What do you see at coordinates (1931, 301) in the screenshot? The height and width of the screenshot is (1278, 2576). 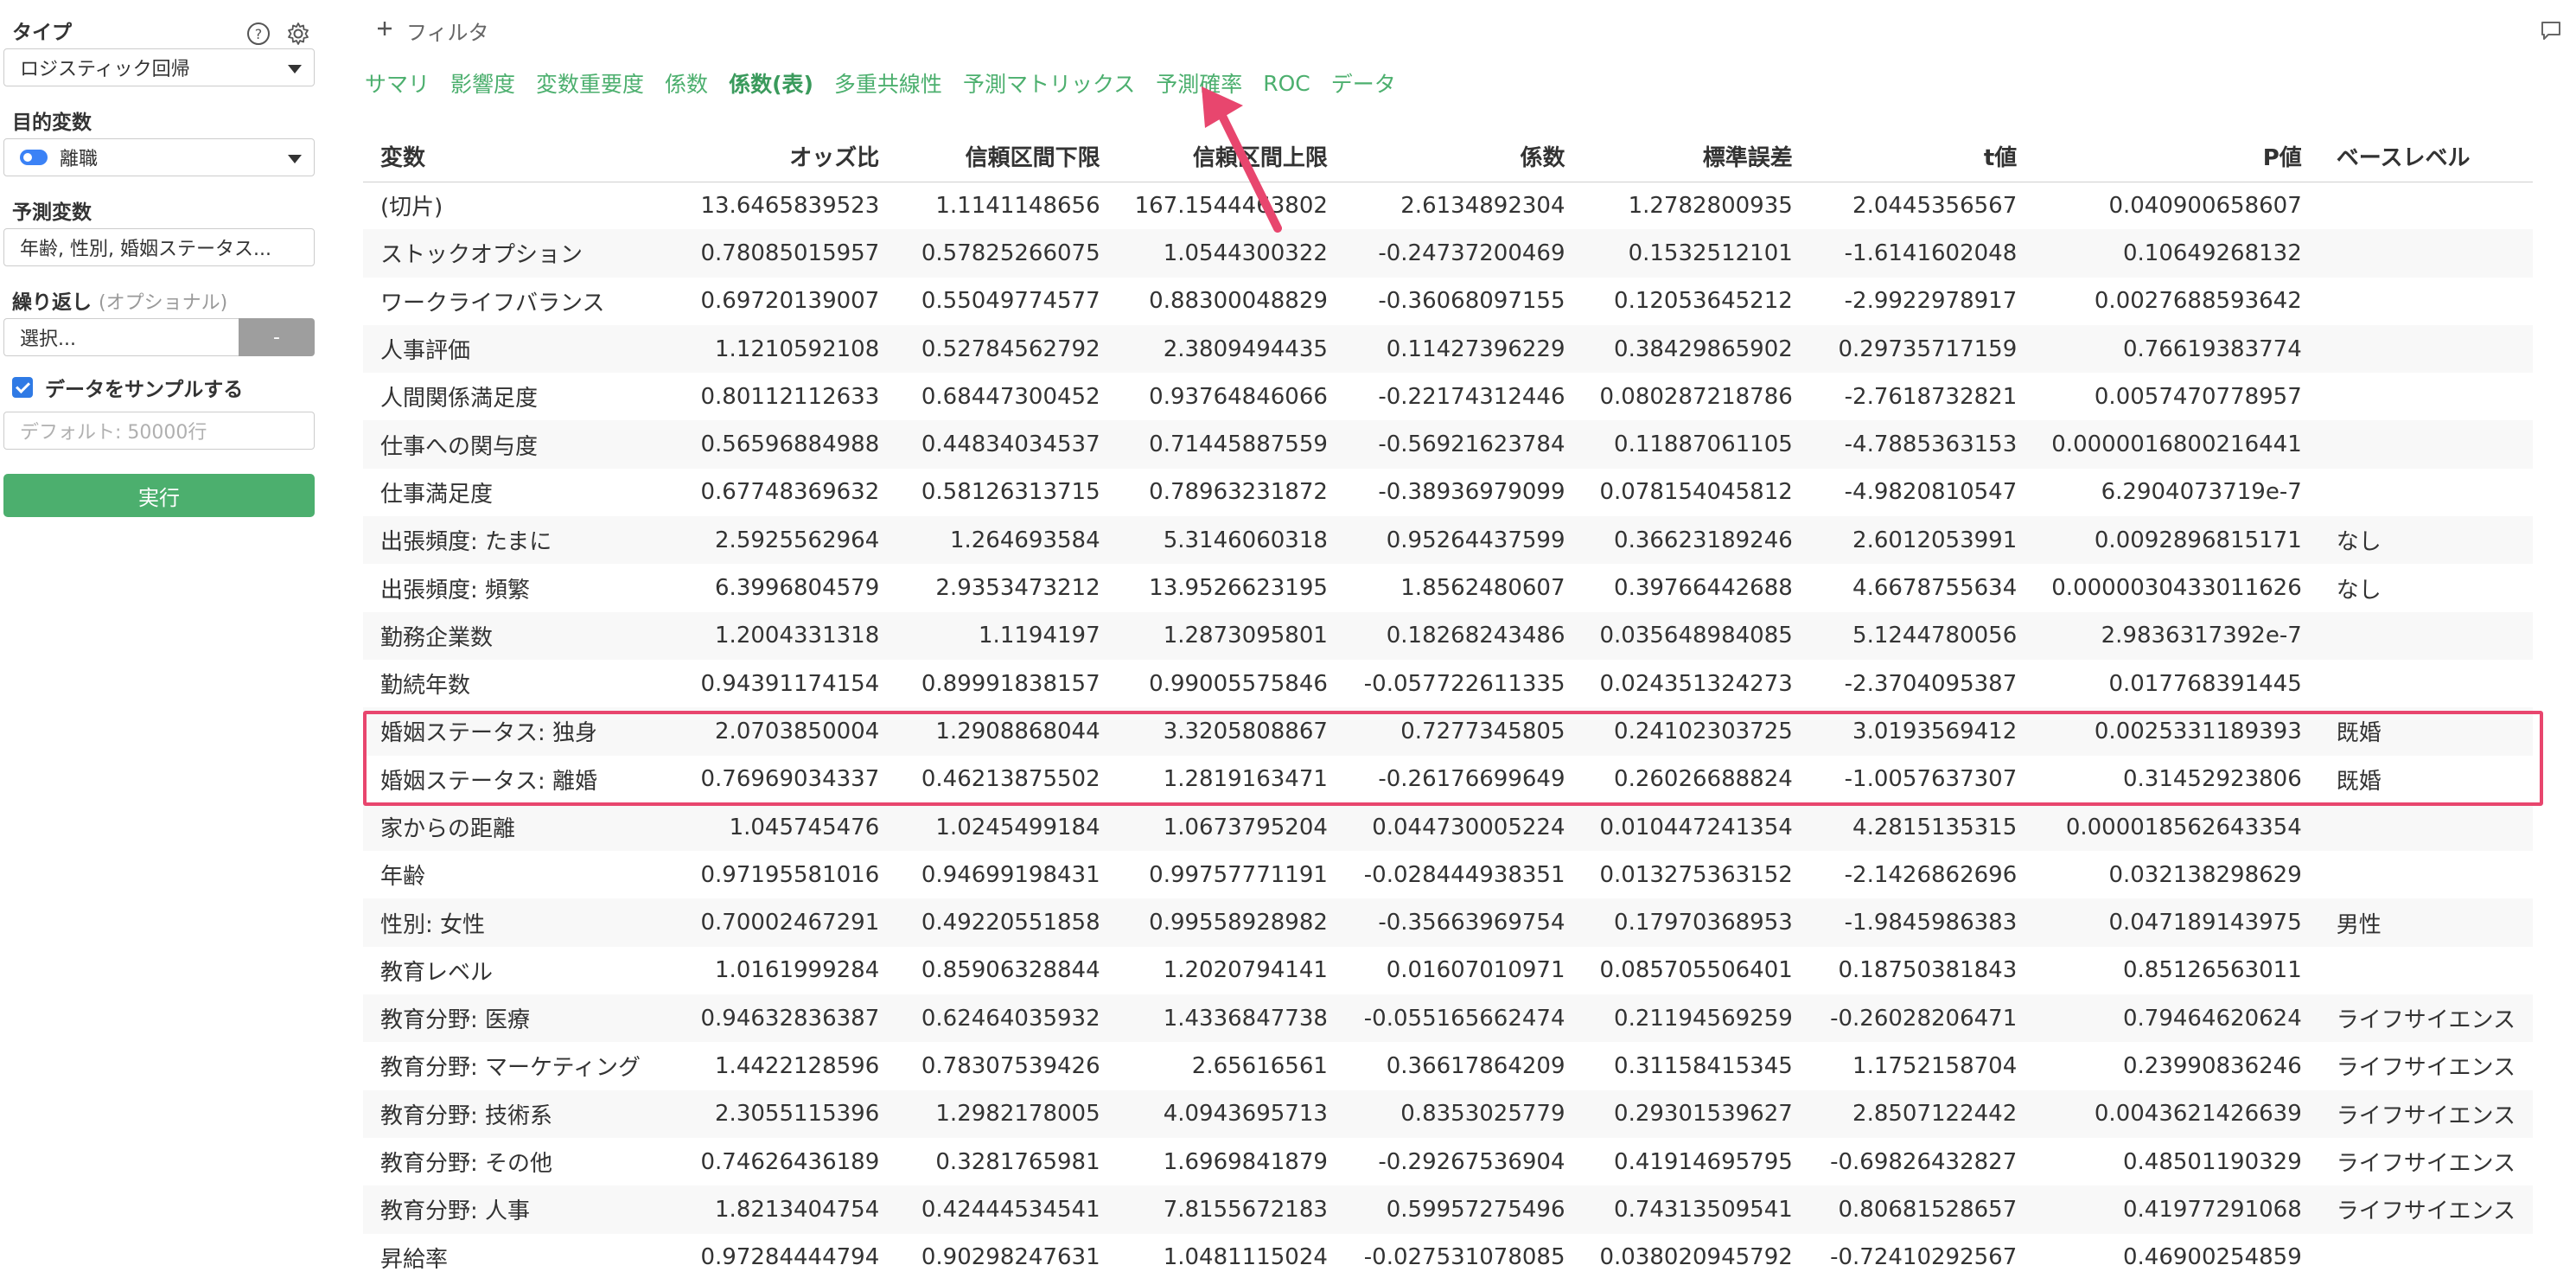 I see `table-cell: -2.9922978917` at bounding box center [1931, 301].